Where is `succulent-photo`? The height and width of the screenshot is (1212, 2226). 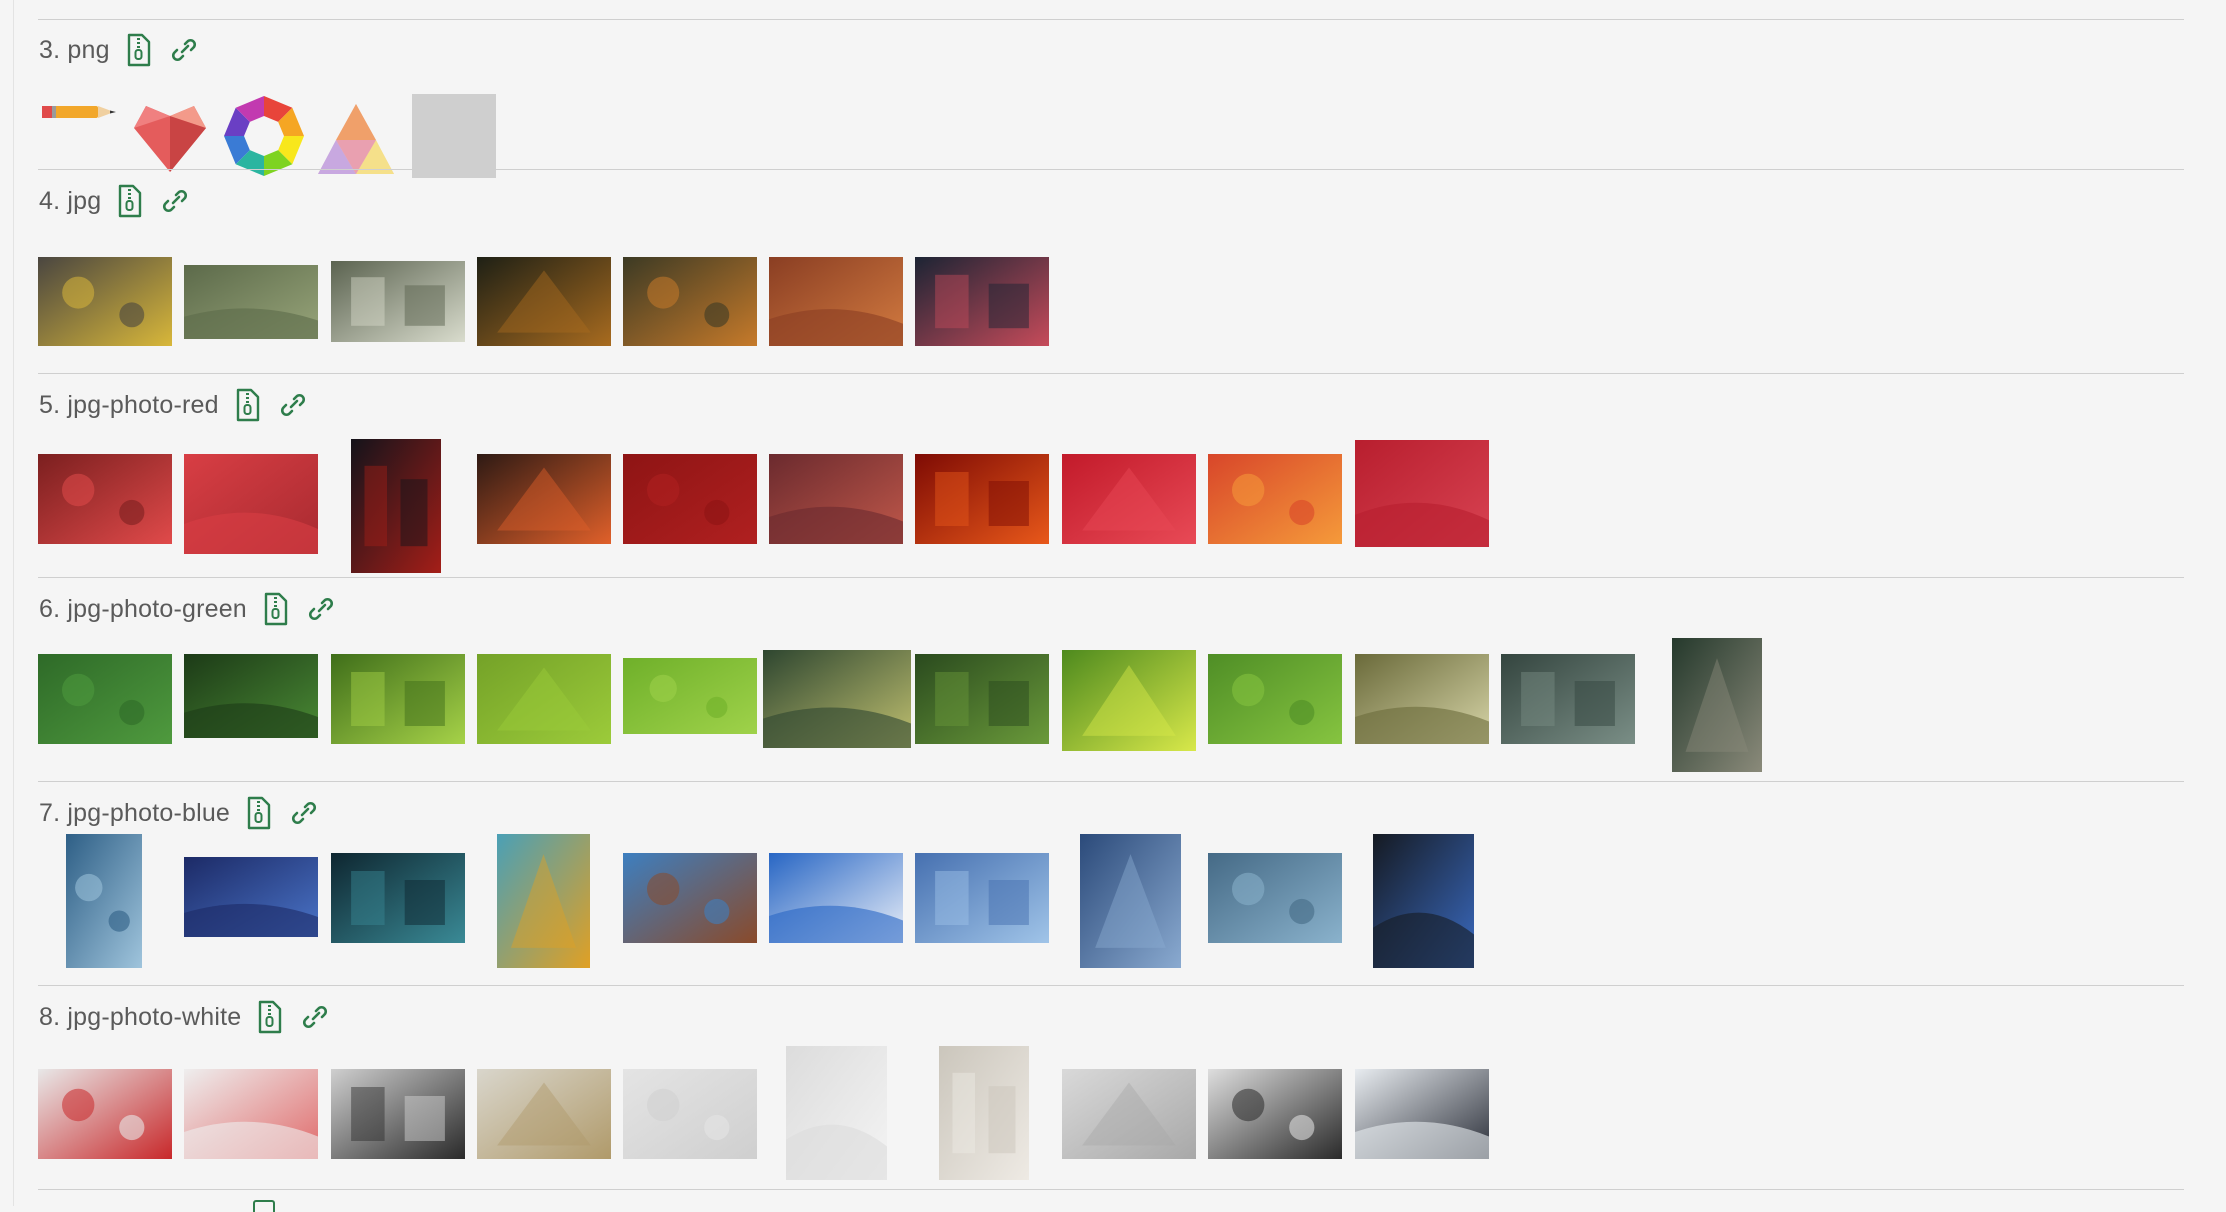
succulent-photo is located at coordinates (251, 696).